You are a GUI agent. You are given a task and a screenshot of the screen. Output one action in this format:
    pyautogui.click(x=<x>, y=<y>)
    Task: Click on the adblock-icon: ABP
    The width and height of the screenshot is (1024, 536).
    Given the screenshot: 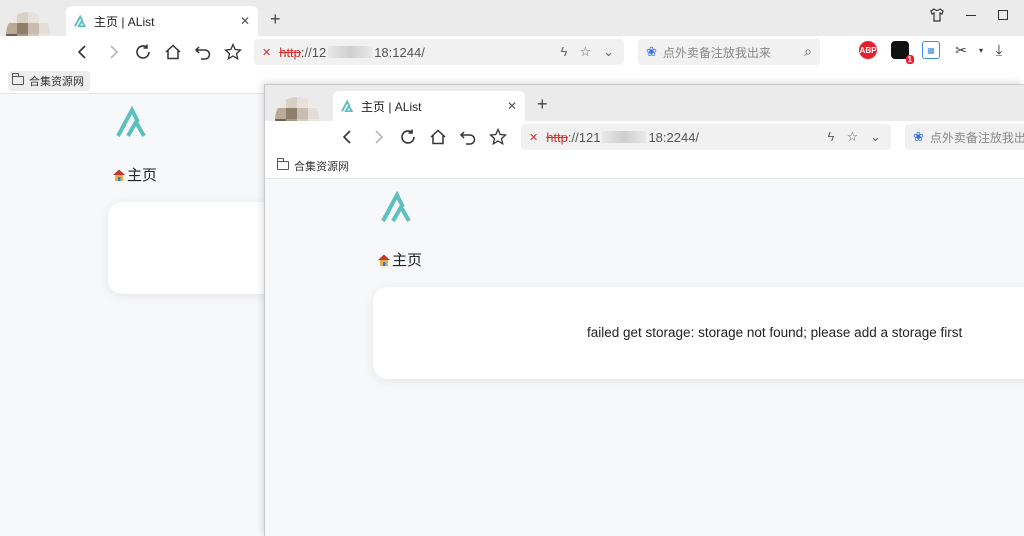 What is the action you would take?
    pyautogui.click(x=868, y=50)
    